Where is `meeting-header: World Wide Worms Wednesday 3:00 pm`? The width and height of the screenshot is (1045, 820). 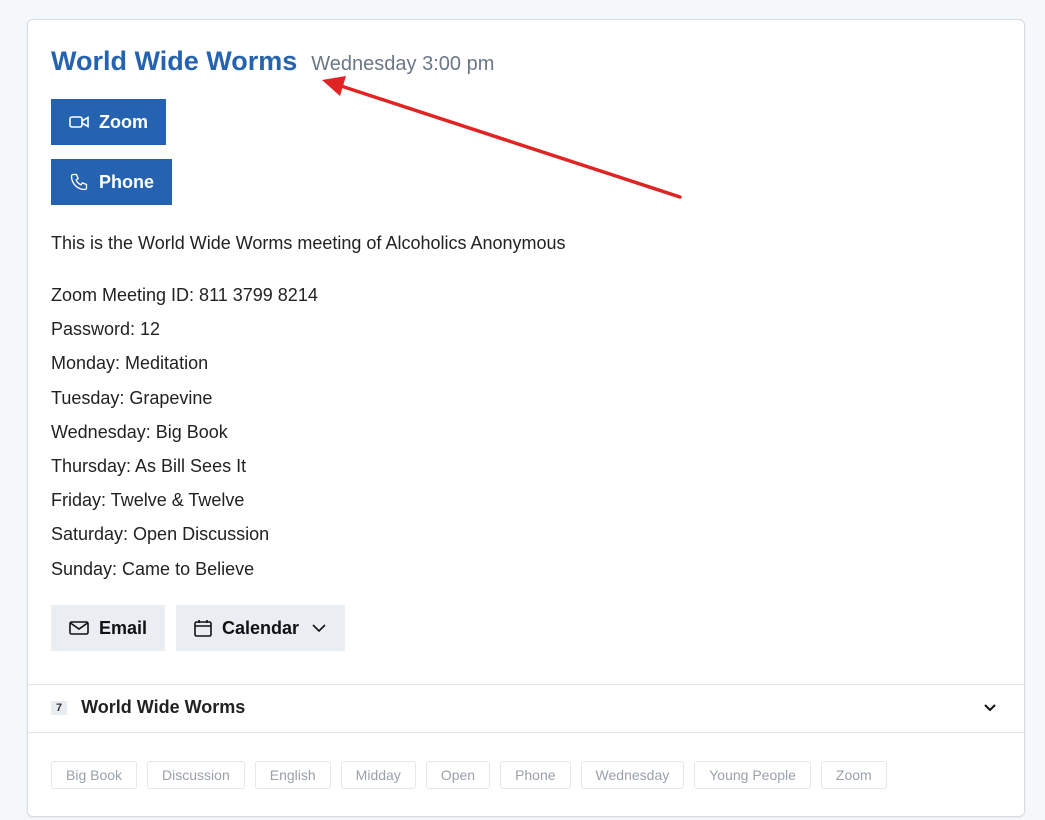 meeting-header: World Wide Worms Wednesday 3:00 pm is located at coordinates (272, 61).